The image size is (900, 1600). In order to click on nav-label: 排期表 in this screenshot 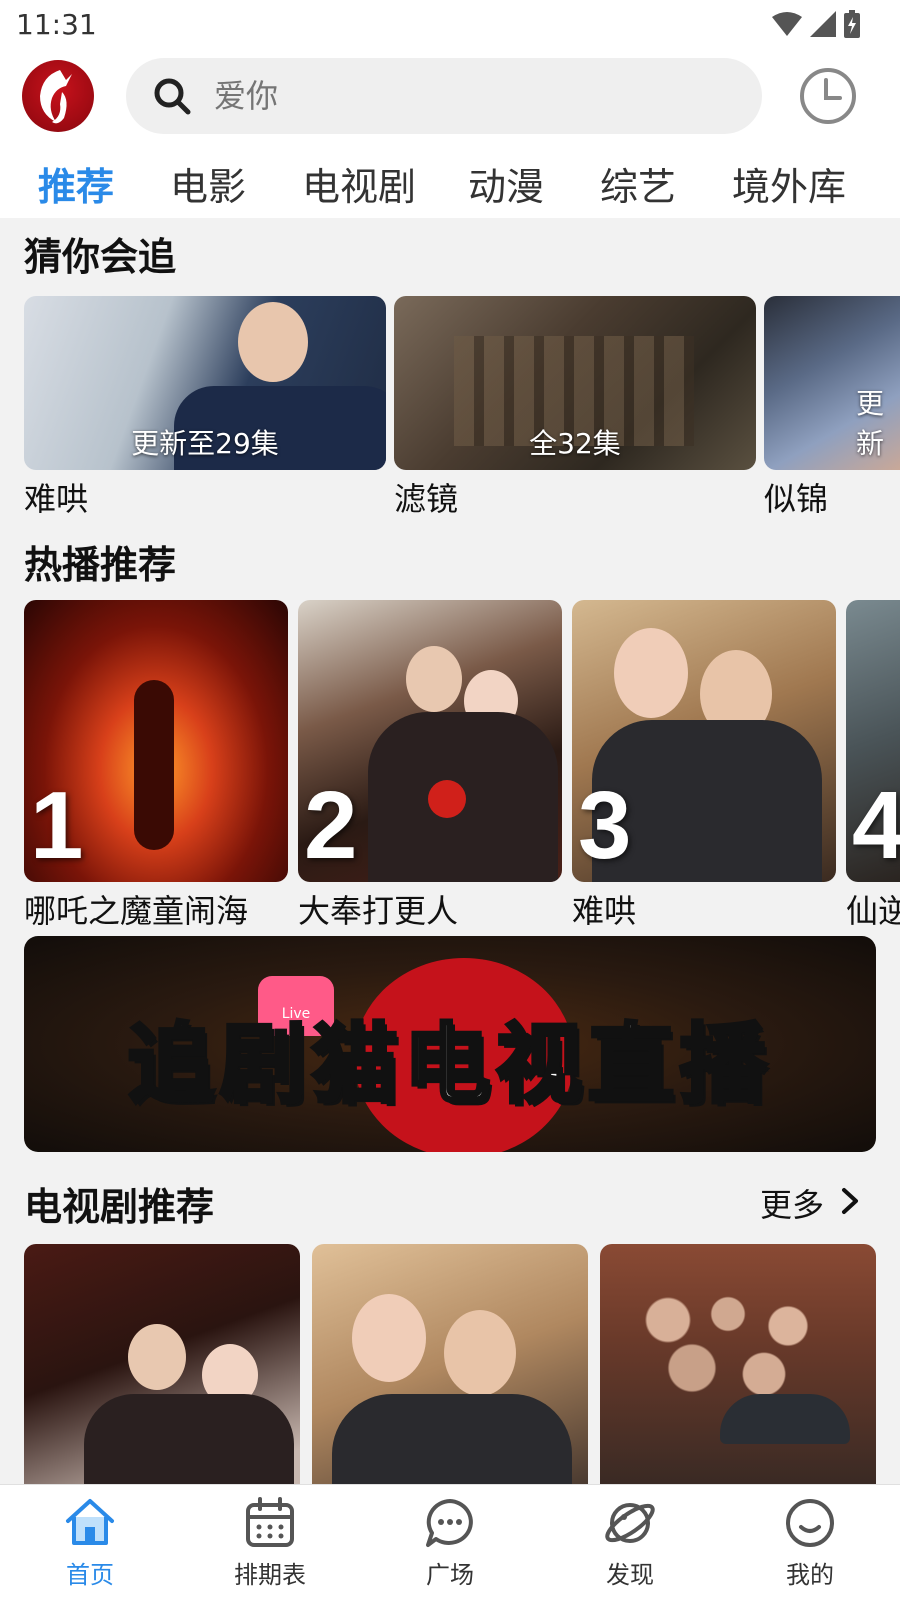, I will do `click(270, 1575)`.